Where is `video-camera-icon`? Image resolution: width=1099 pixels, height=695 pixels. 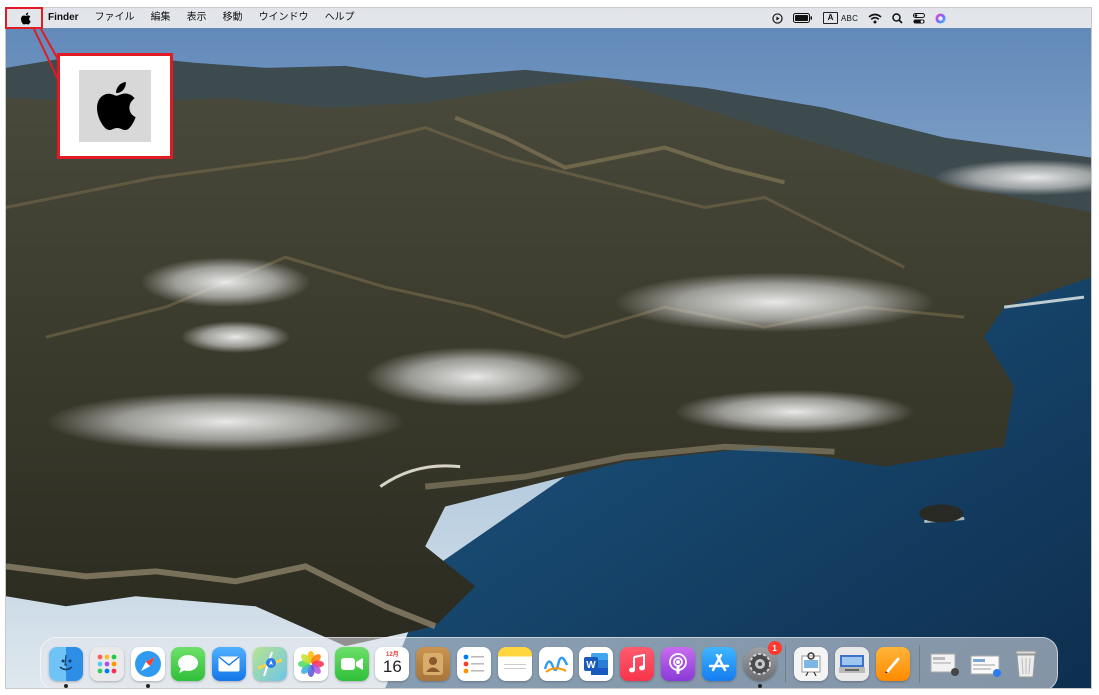 video-camera-icon is located at coordinates (351, 664).